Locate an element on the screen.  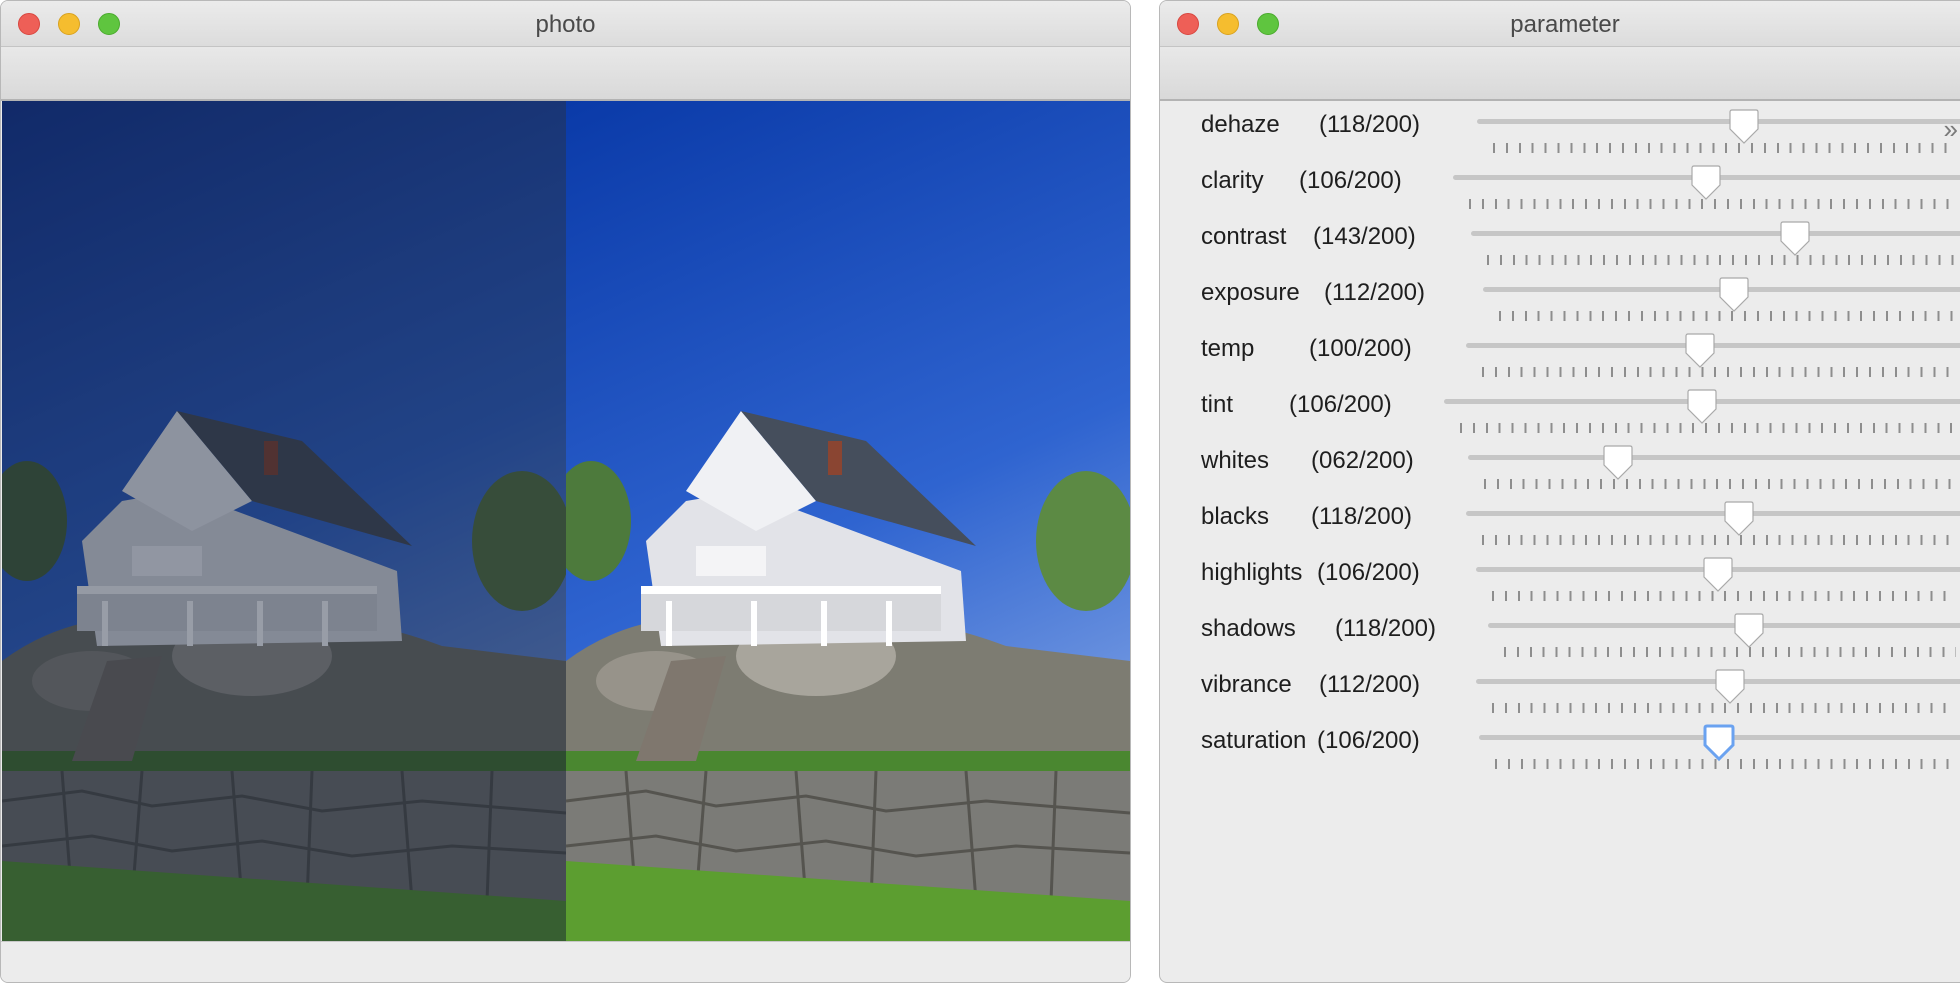
parameter-label: whites is located at coordinates (1235, 460).